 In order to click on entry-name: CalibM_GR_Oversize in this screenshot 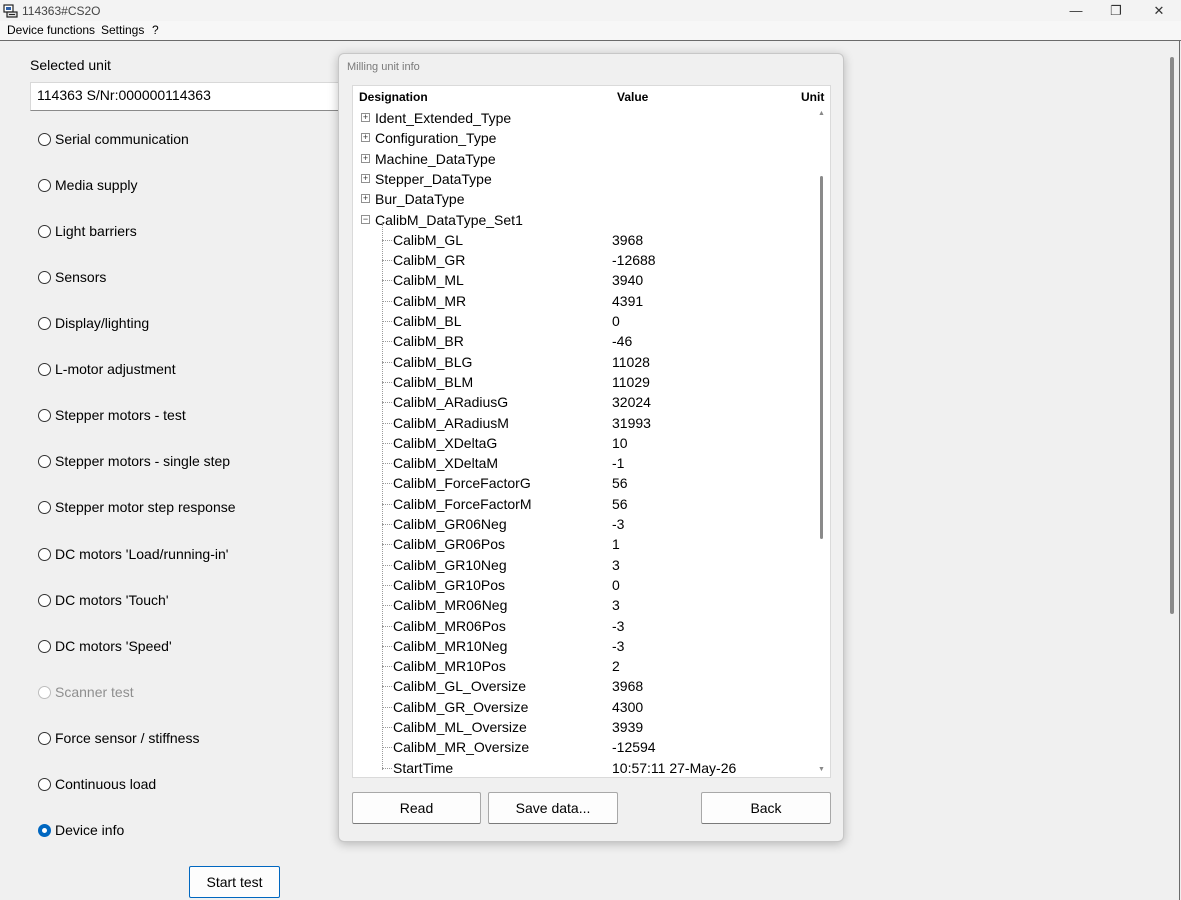, I will do `click(461, 706)`.